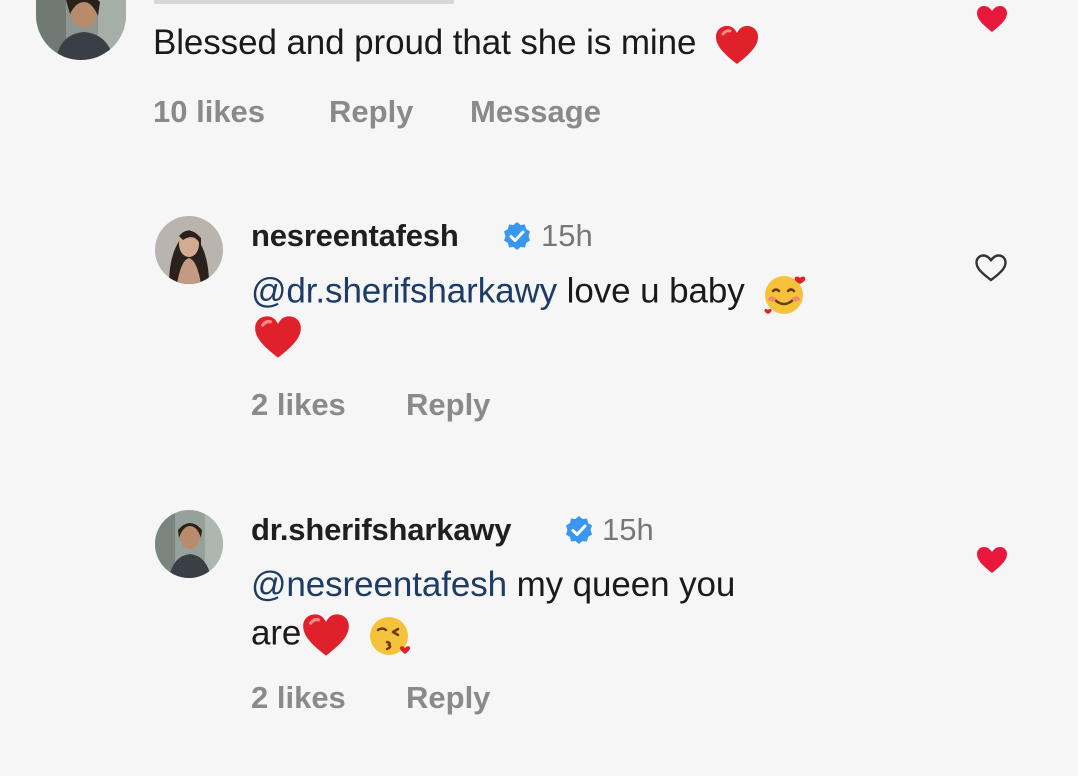 The height and width of the screenshot is (776, 1078). I want to click on comment-text-line2: are, so click(333, 635).